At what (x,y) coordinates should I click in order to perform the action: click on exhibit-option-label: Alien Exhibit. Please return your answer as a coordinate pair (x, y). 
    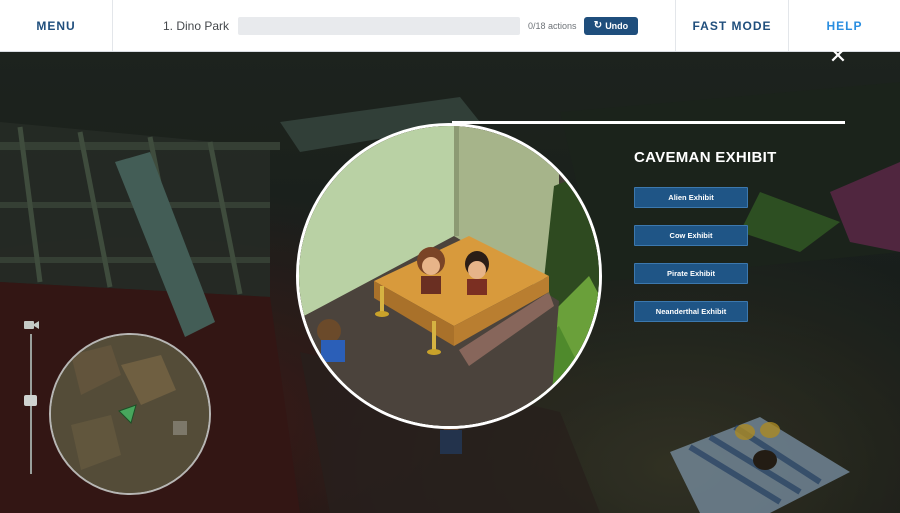
    Looking at the image, I should click on (691, 197).